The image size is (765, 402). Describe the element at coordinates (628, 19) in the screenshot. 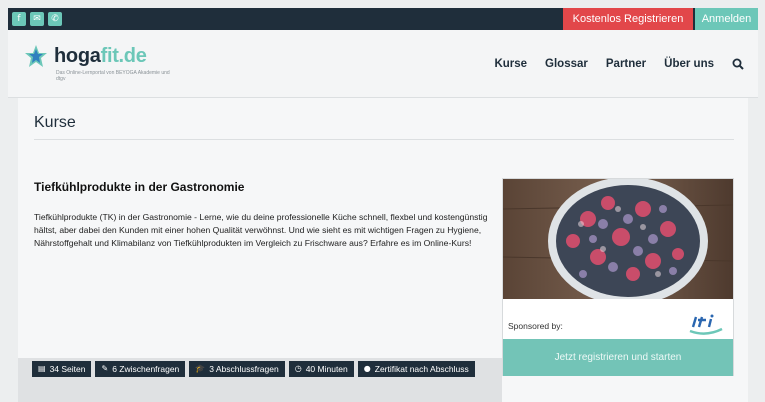

I see `register-button: Kostenlos Registrieren` at that location.